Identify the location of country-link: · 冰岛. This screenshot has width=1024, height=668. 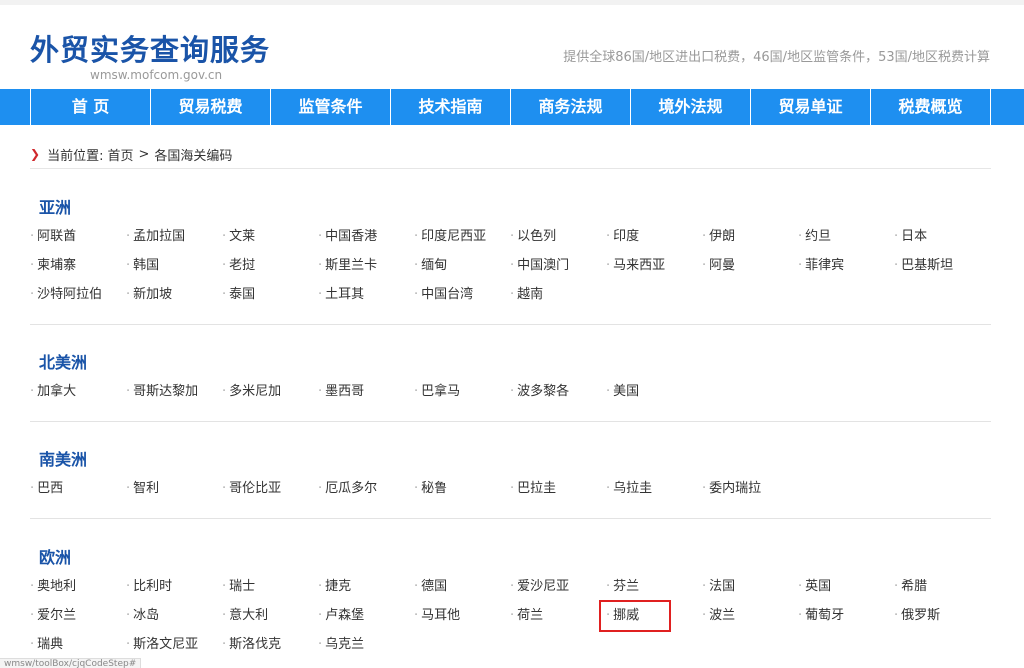
(174, 616).